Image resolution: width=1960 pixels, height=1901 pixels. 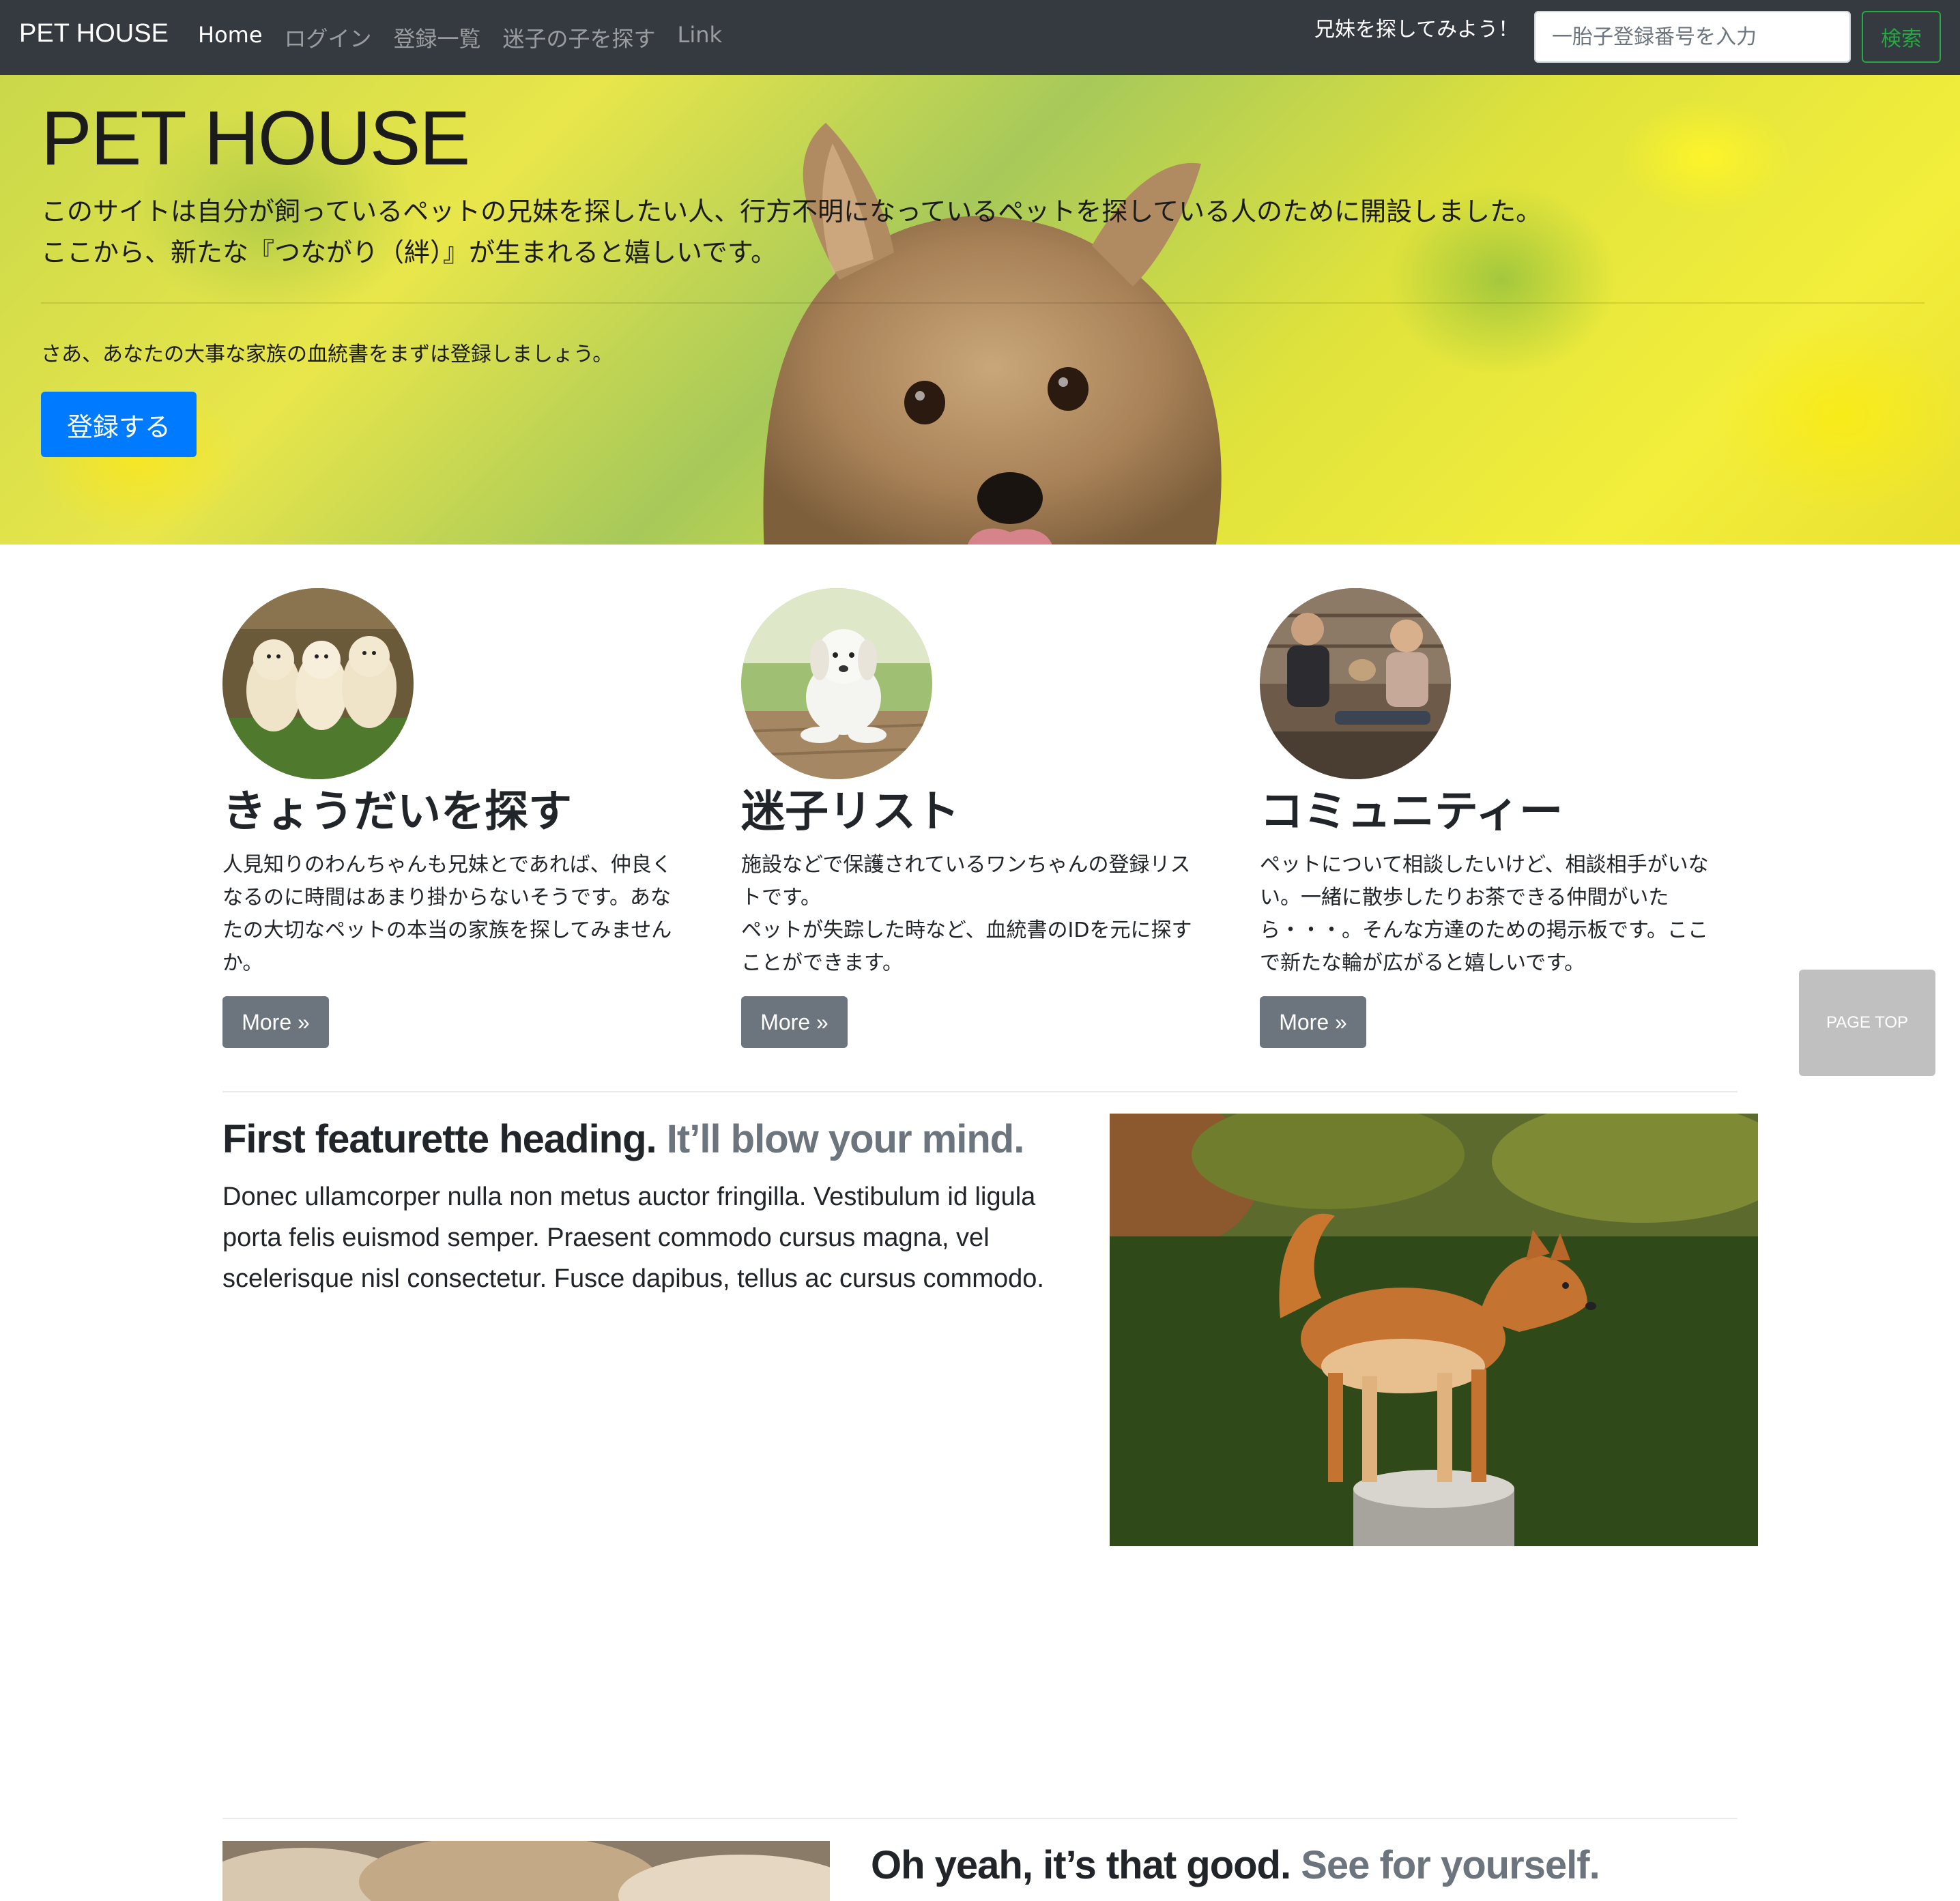 What do you see at coordinates (1356, 683) in the screenshot?
I see `friends-with-dog-image` at bounding box center [1356, 683].